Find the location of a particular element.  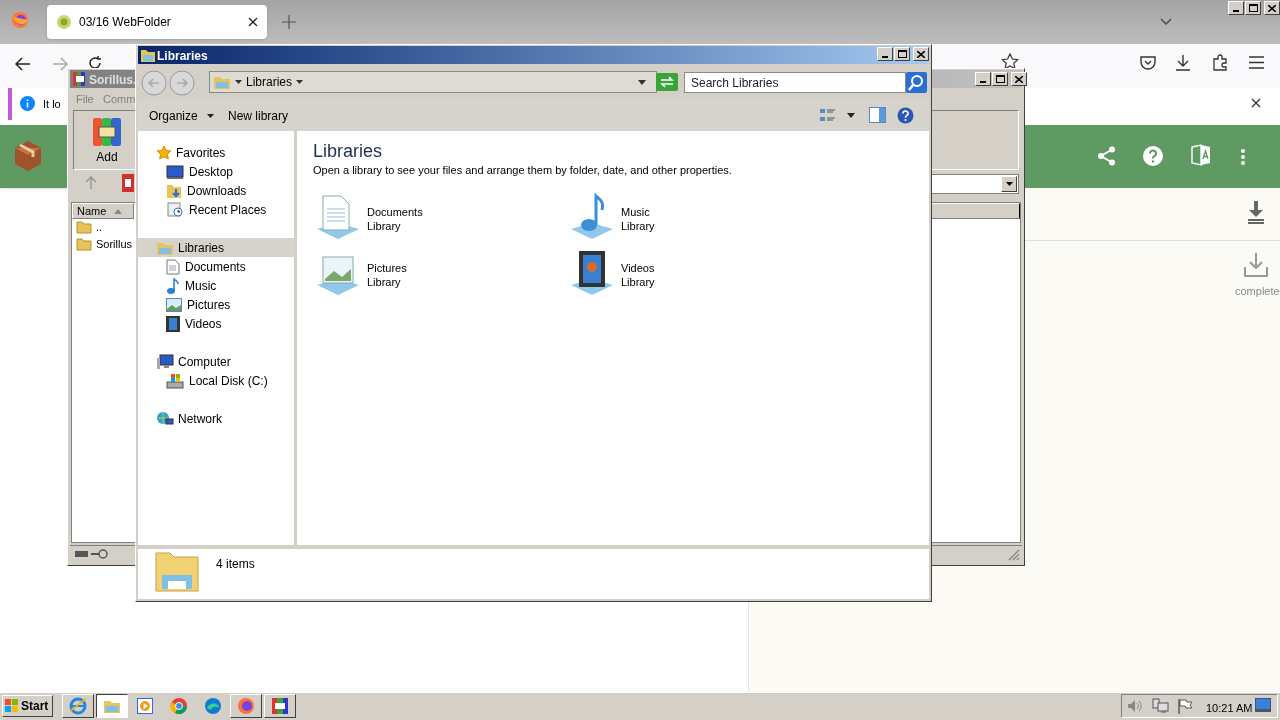

library-item: Music Library is located at coordinates (611, 217).